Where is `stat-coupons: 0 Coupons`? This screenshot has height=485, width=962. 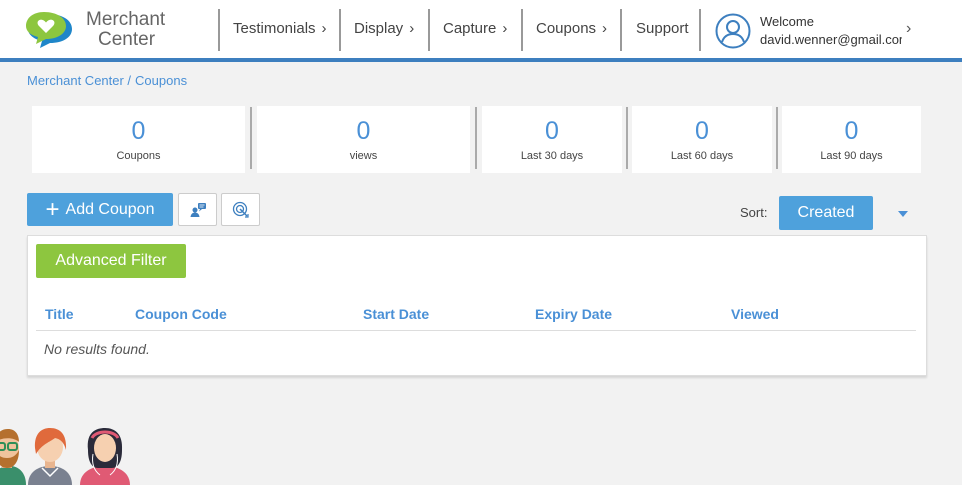 stat-coupons: 0 Coupons is located at coordinates (138, 139).